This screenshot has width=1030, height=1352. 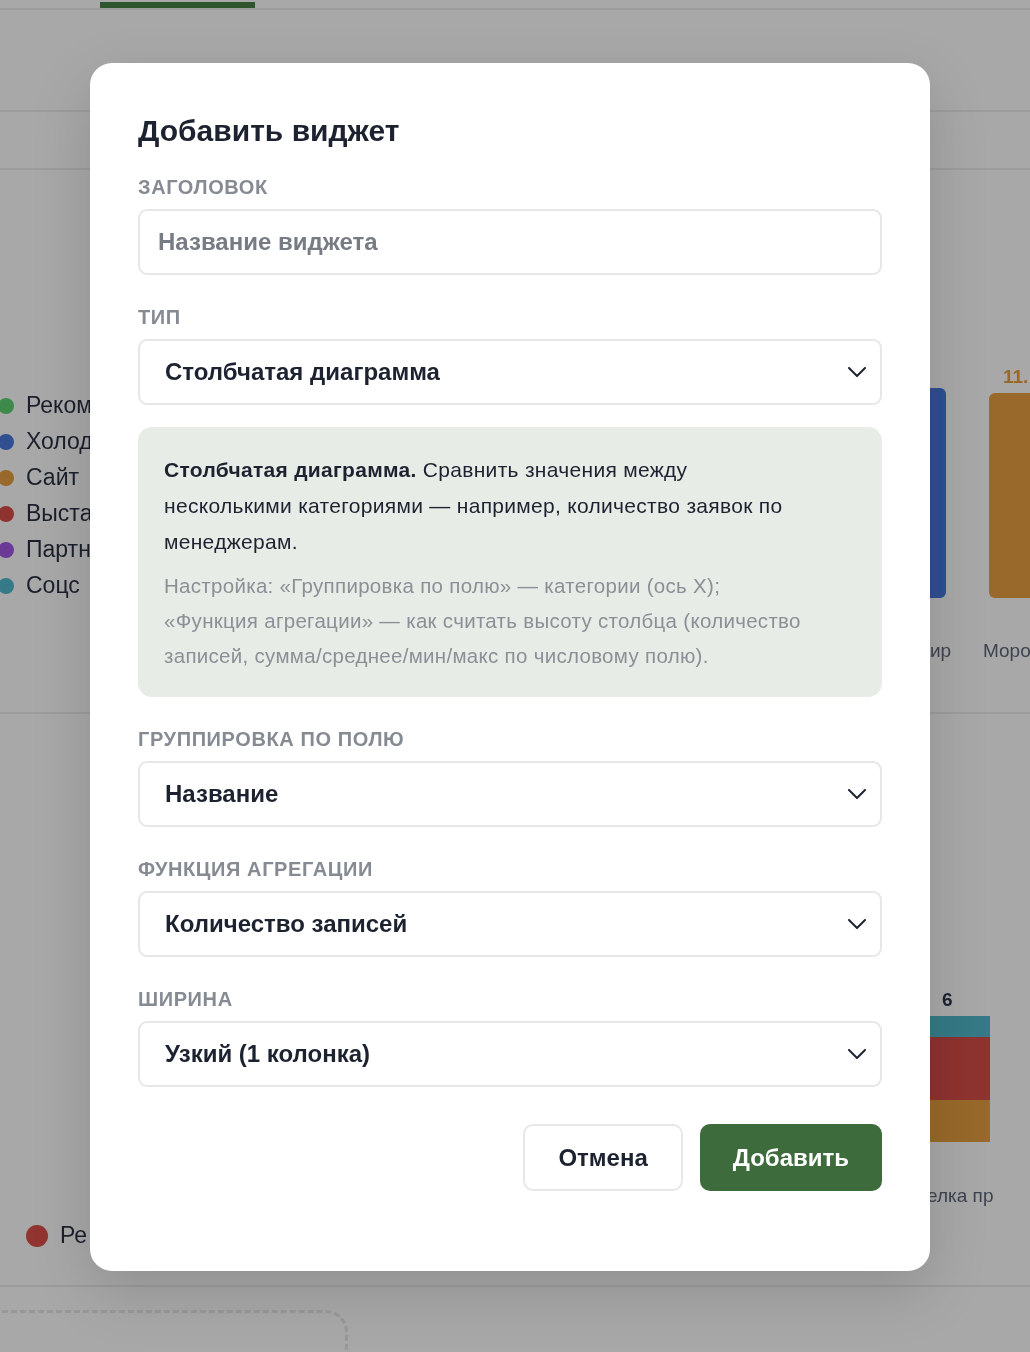 What do you see at coordinates (1016, 377) in the screenshot?
I see `bar-value: 11.` at bounding box center [1016, 377].